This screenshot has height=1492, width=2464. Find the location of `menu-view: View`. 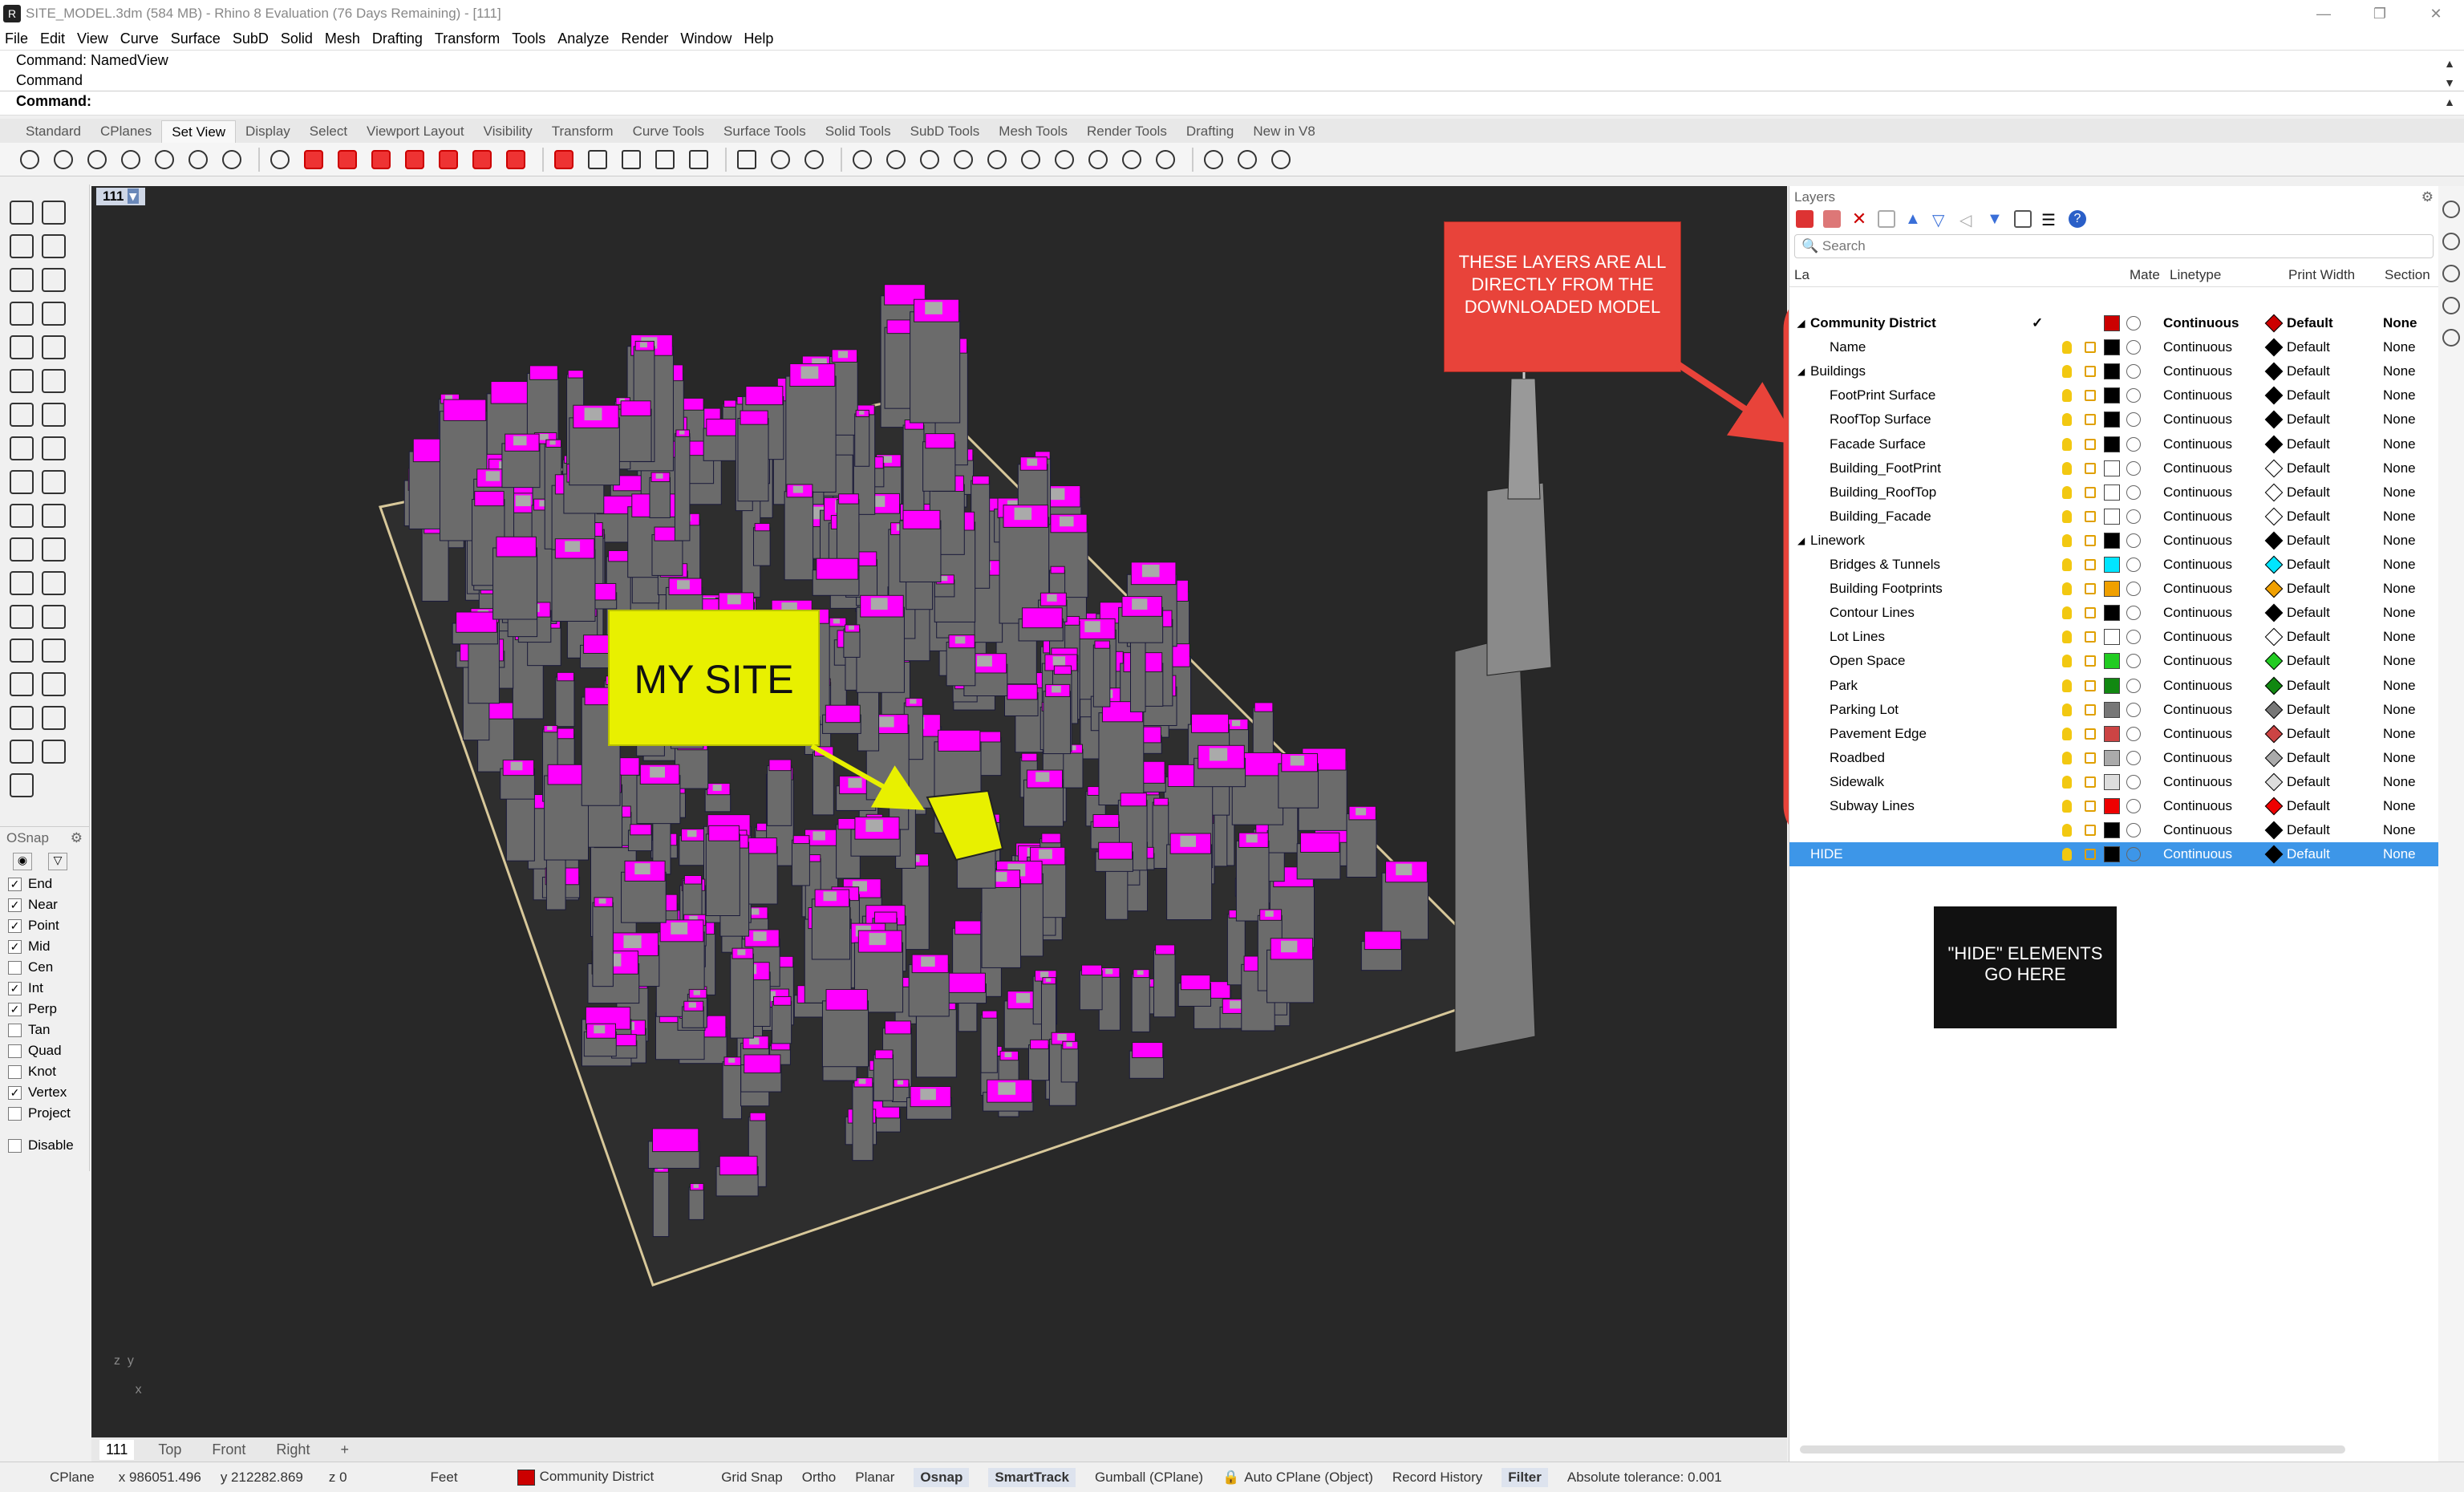

menu-view: View is located at coordinates (92, 38).